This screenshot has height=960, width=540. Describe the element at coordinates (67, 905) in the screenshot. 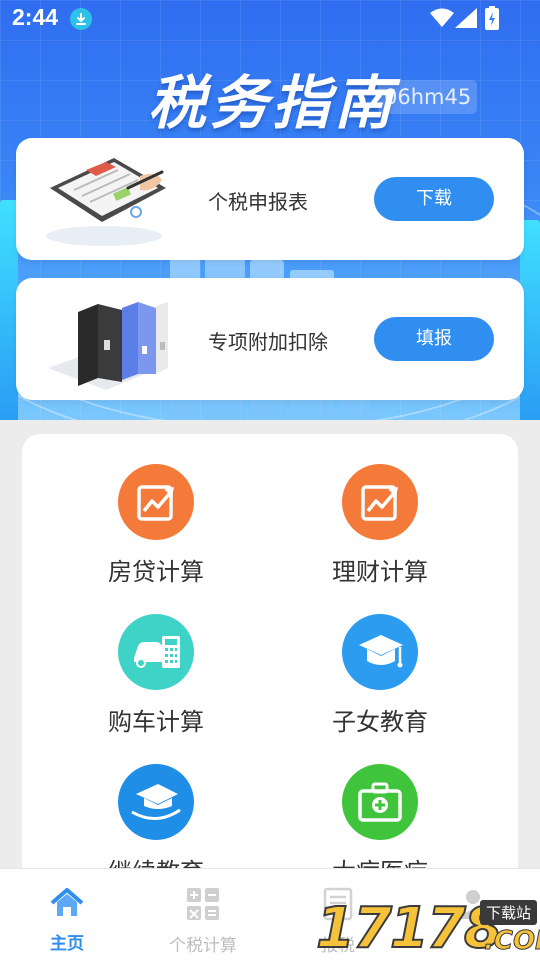

I see `home-icon` at that location.